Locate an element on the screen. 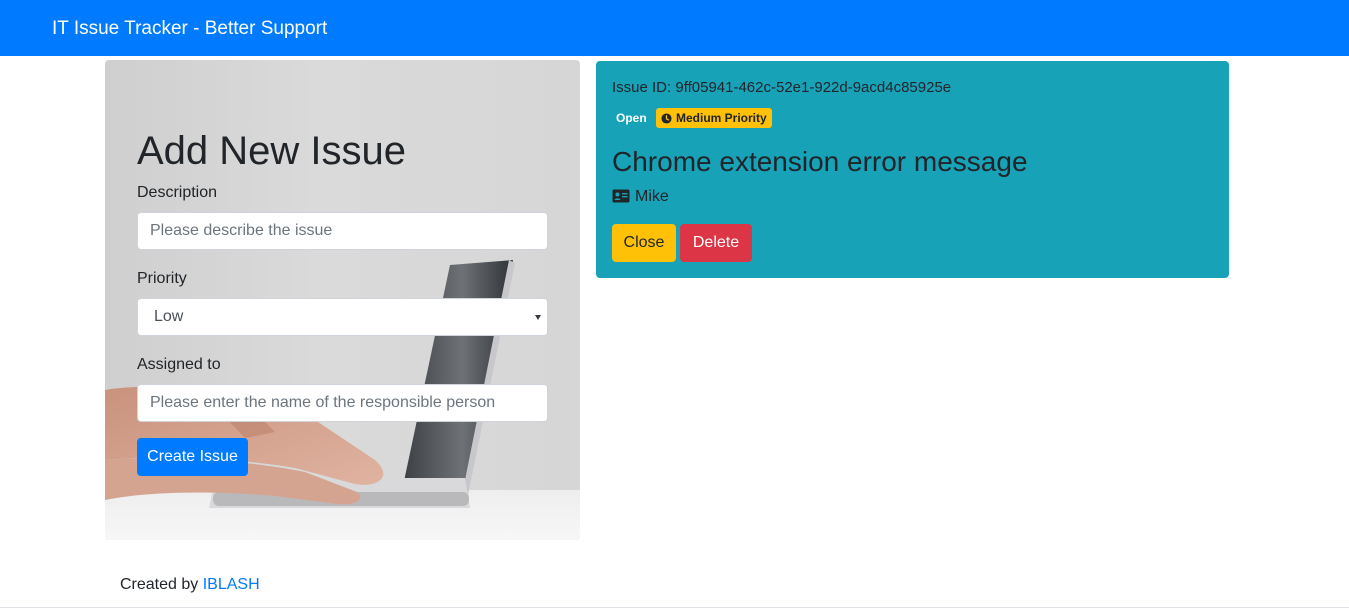 This screenshot has width=1349, height=610. assignee: Mike is located at coordinates (640, 197).